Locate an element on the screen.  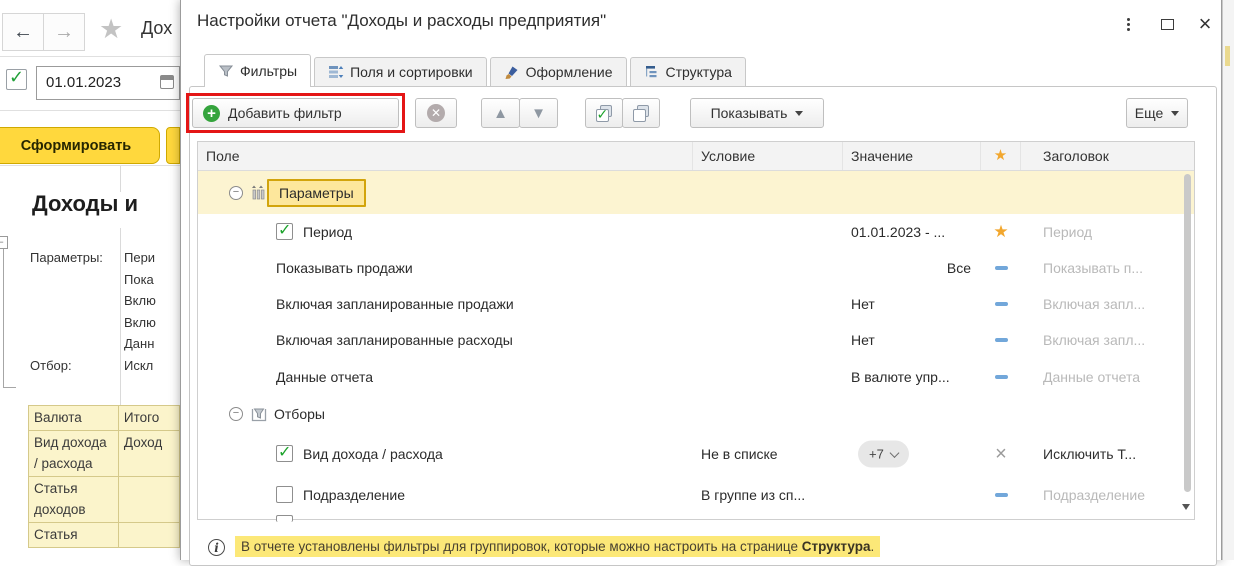
generate-report-button: Сформировать is located at coordinates (80, 145).